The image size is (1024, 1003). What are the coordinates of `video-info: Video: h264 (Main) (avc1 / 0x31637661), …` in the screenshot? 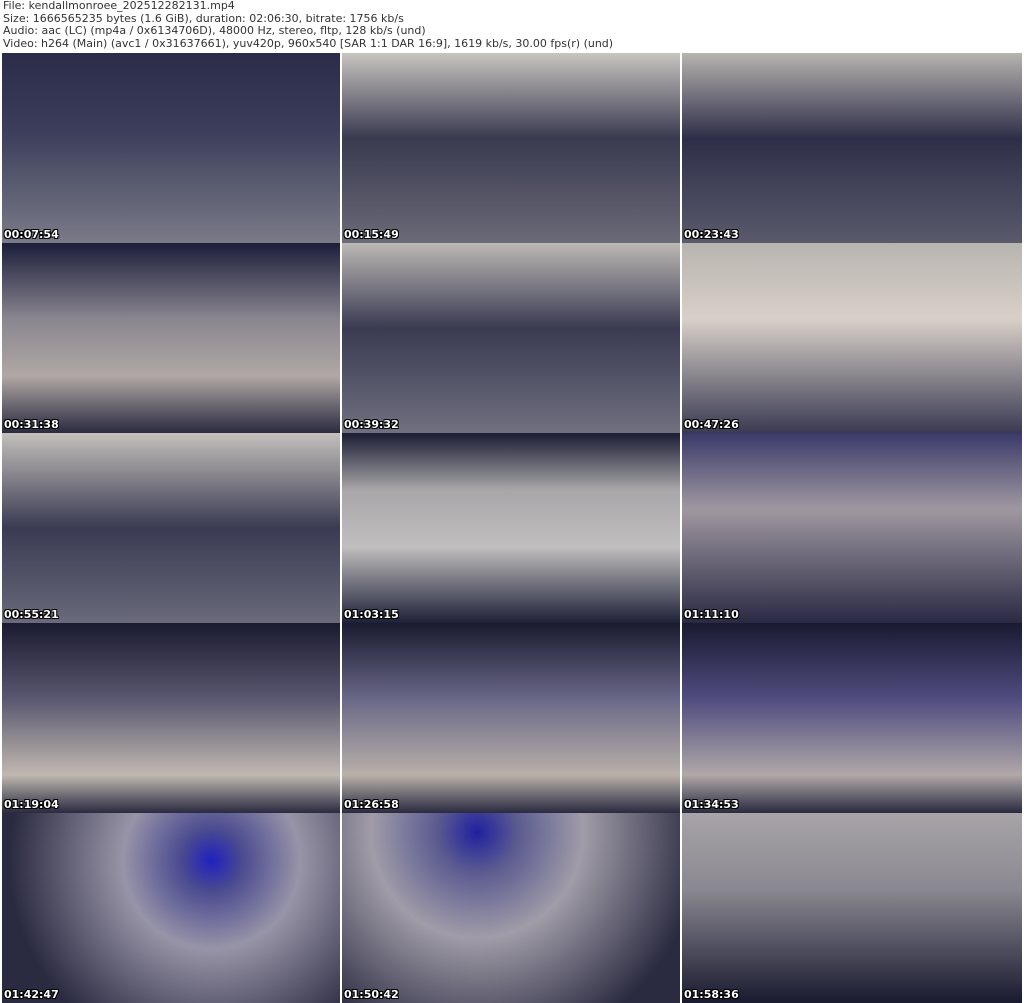 It's located at (308, 43).